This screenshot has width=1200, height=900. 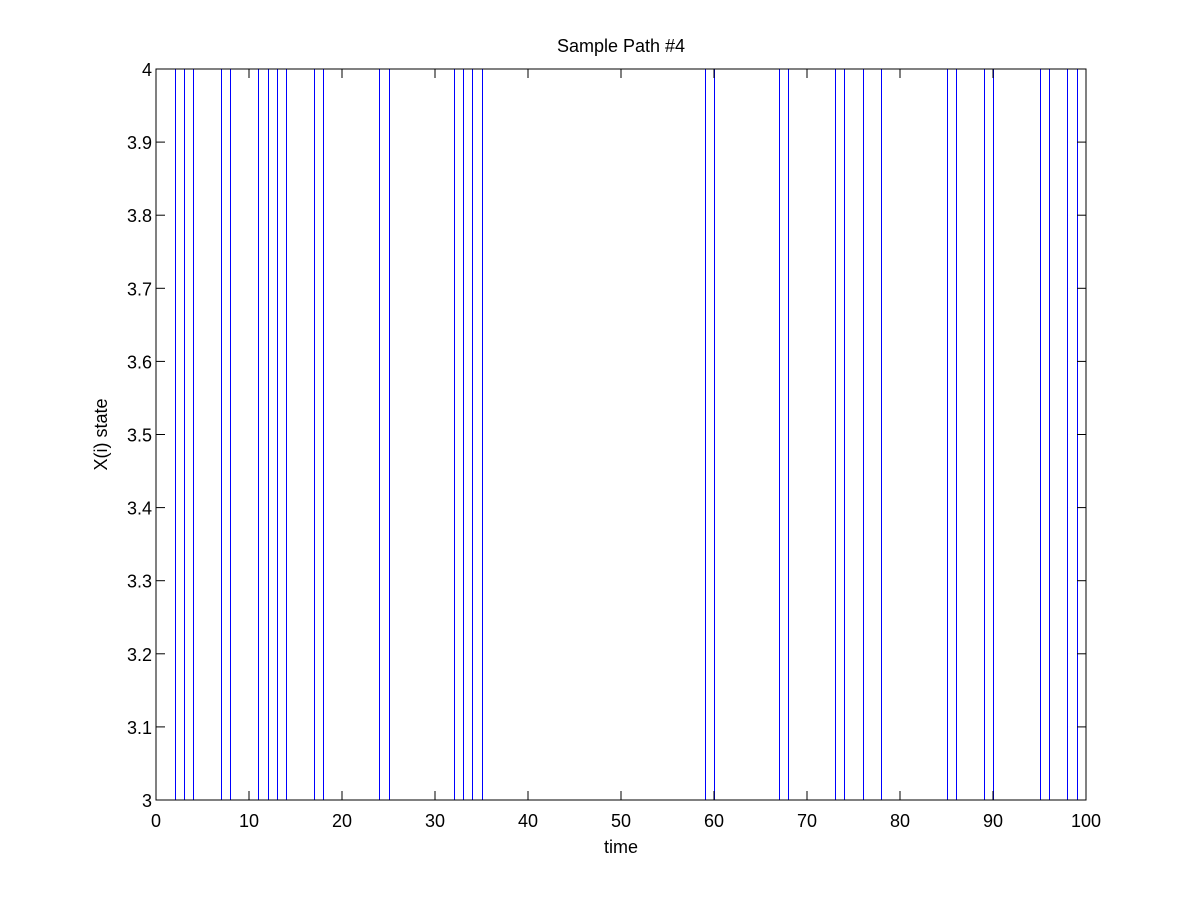 What do you see at coordinates (993, 821) in the screenshot?
I see `x-tick-label: 90` at bounding box center [993, 821].